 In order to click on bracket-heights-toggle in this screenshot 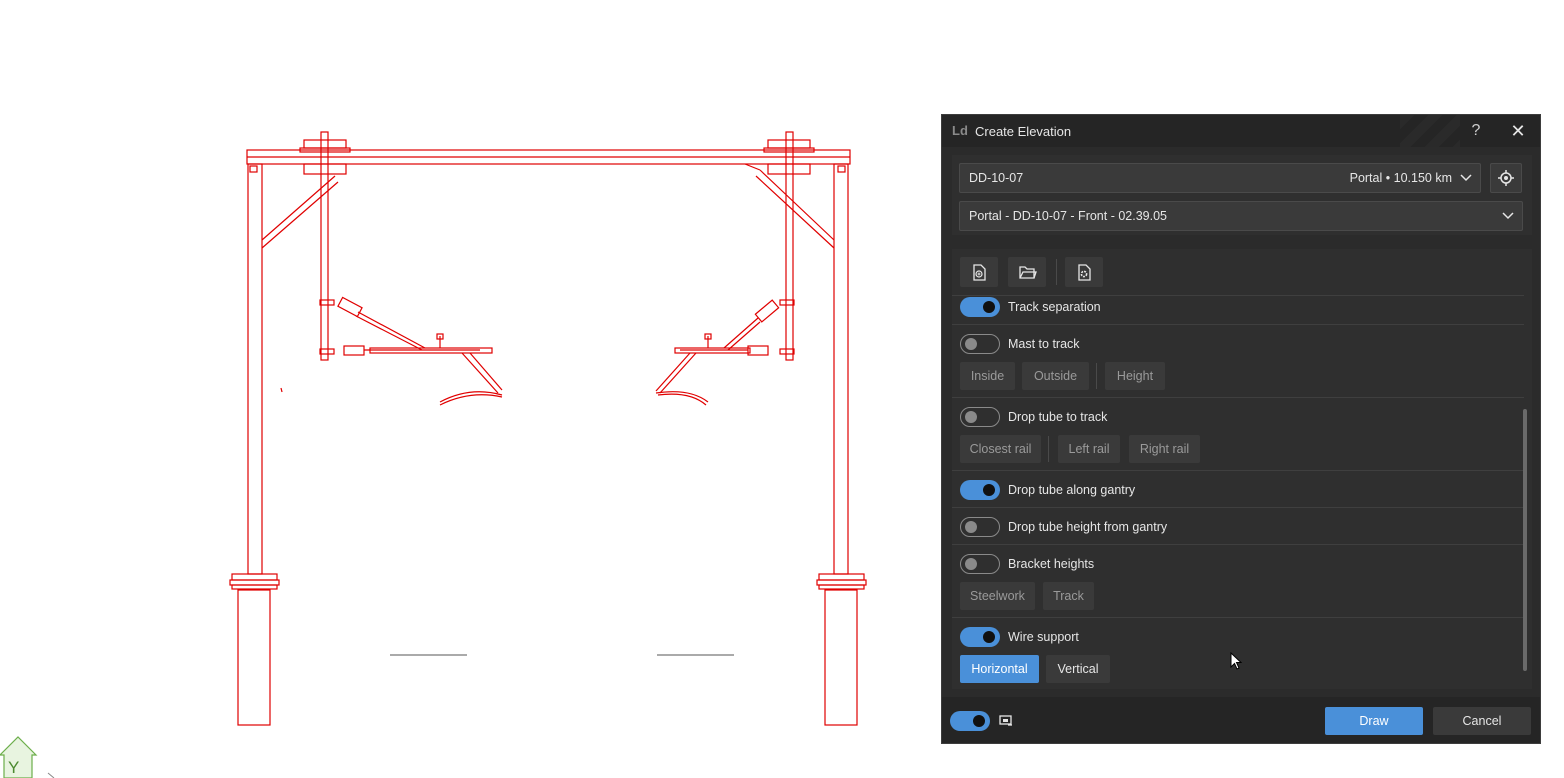, I will do `click(980, 564)`.